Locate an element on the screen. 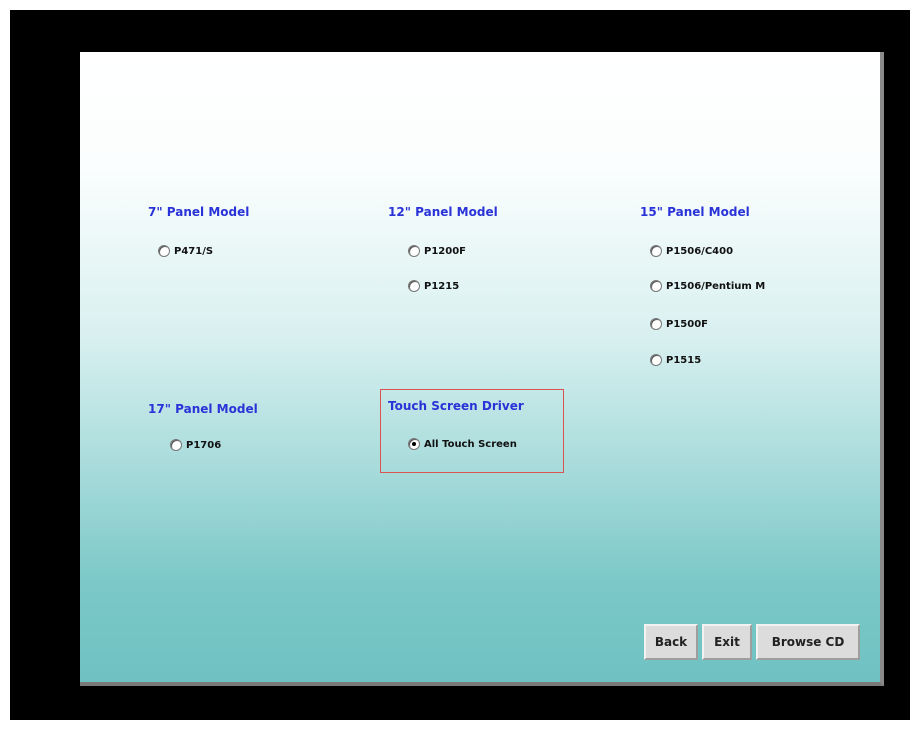 This screenshot has height=730, width=914. back-button: Back is located at coordinates (671, 642).